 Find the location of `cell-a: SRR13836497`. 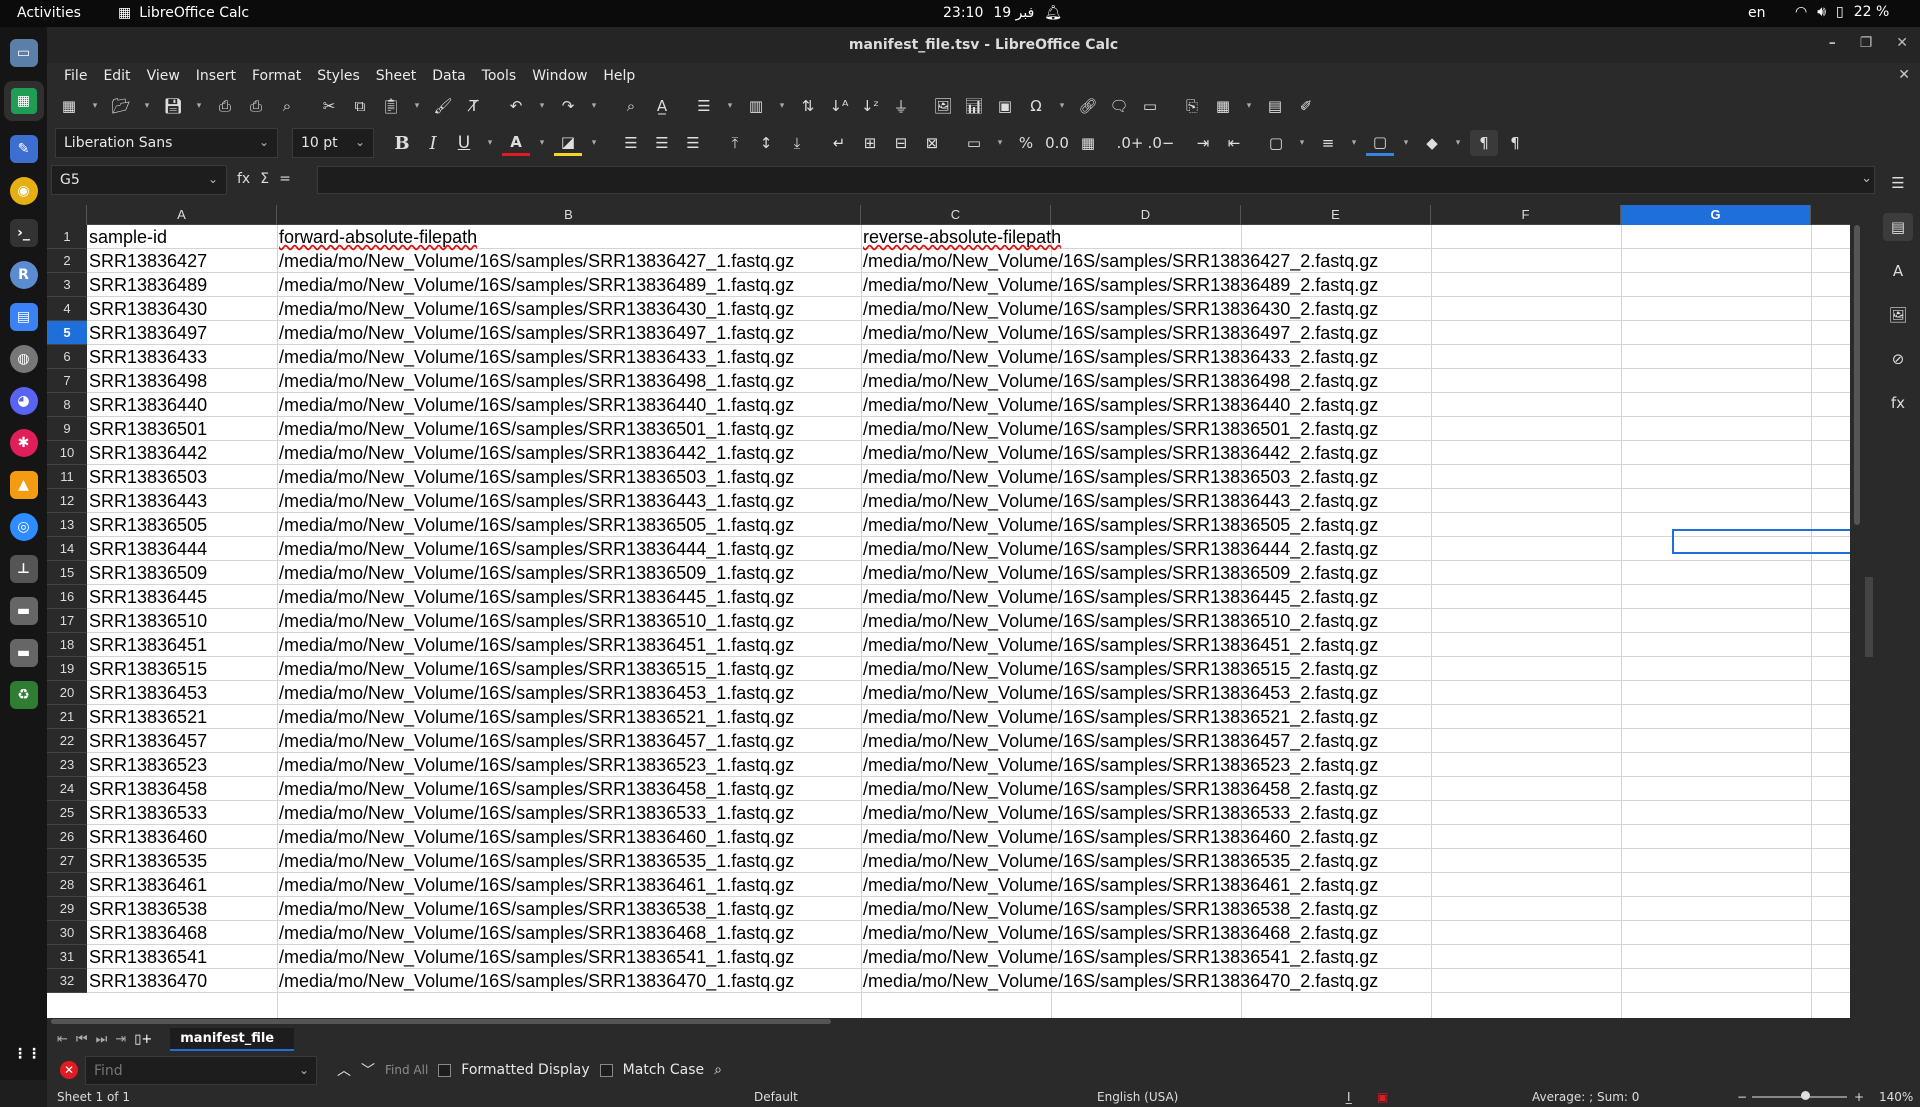

cell-a: SRR13836497 is located at coordinates (182, 333).